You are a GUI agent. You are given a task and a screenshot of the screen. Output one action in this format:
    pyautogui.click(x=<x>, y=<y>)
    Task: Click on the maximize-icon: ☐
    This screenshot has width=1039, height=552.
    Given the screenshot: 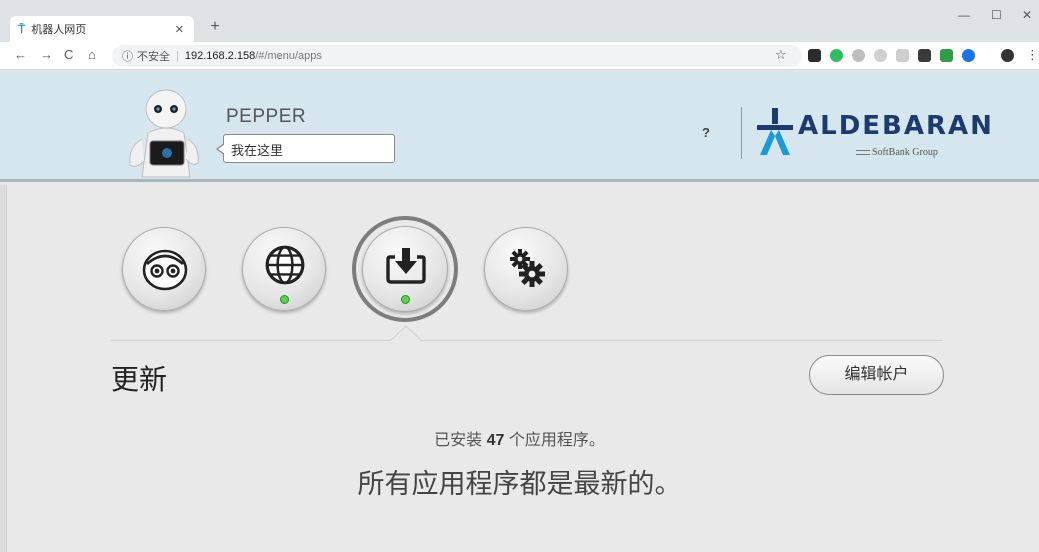 What is the action you would take?
    pyautogui.click(x=996, y=15)
    